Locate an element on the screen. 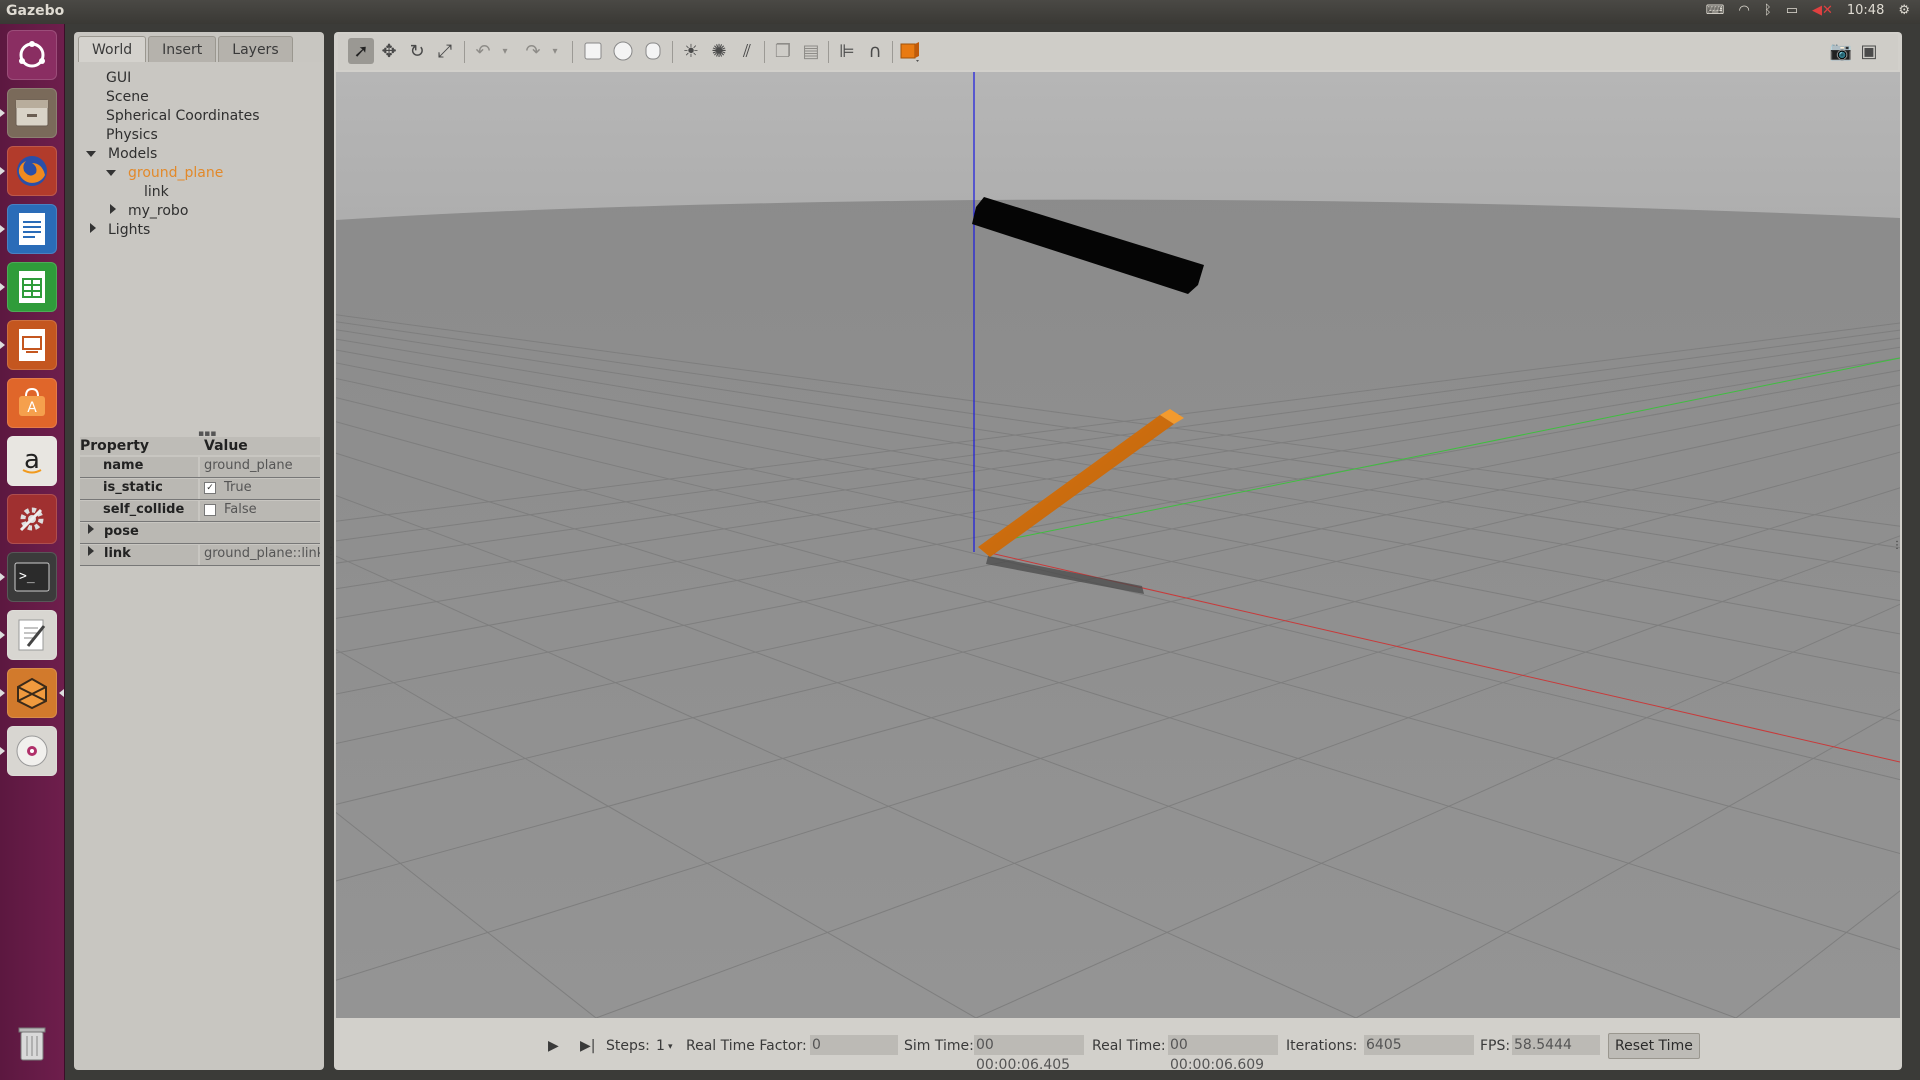 This screenshot has width=1920, height=1080. battery-icon: ▭ is located at coordinates (1792, 10).